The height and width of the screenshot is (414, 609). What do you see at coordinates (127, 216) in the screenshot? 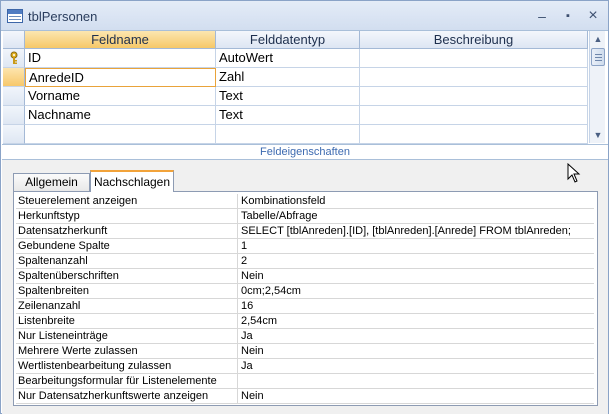
I see `property-label: Herkunftstyp` at bounding box center [127, 216].